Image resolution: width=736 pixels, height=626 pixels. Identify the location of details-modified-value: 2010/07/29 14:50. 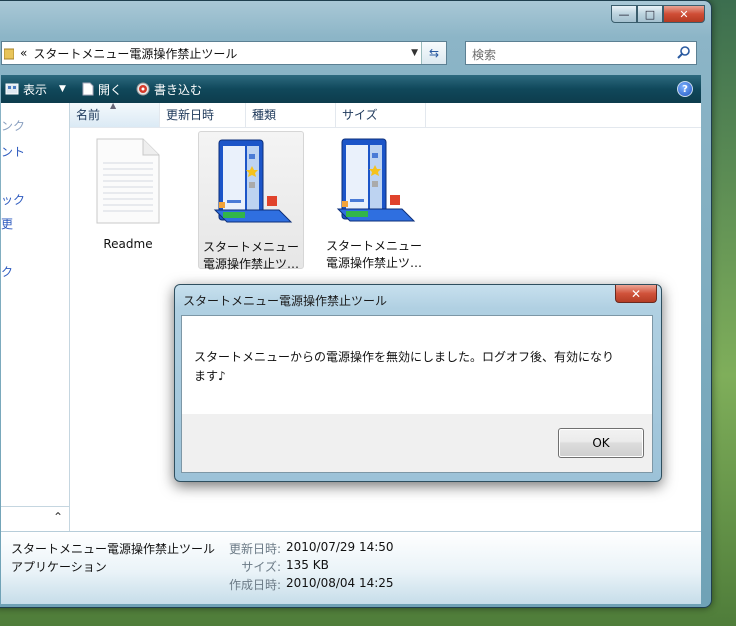
(340, 547).